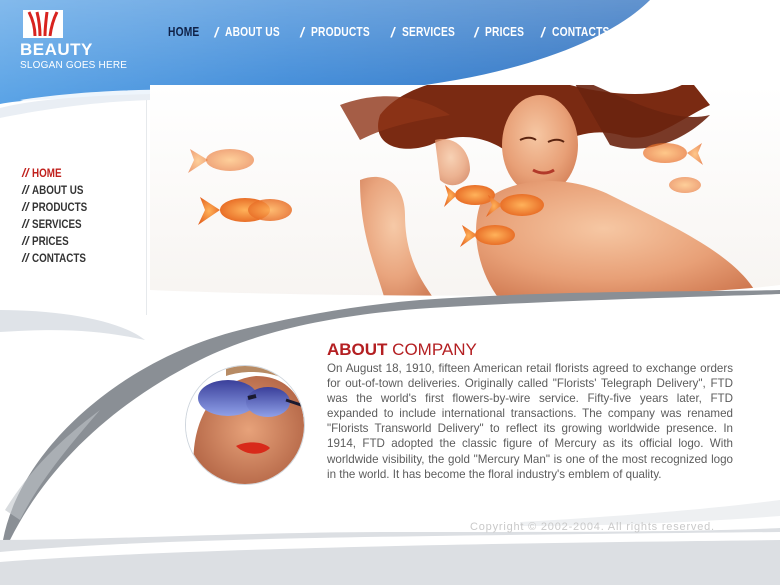  I want to click on top-nav-item-contacts: / CONTACTS, so click(577, 32).